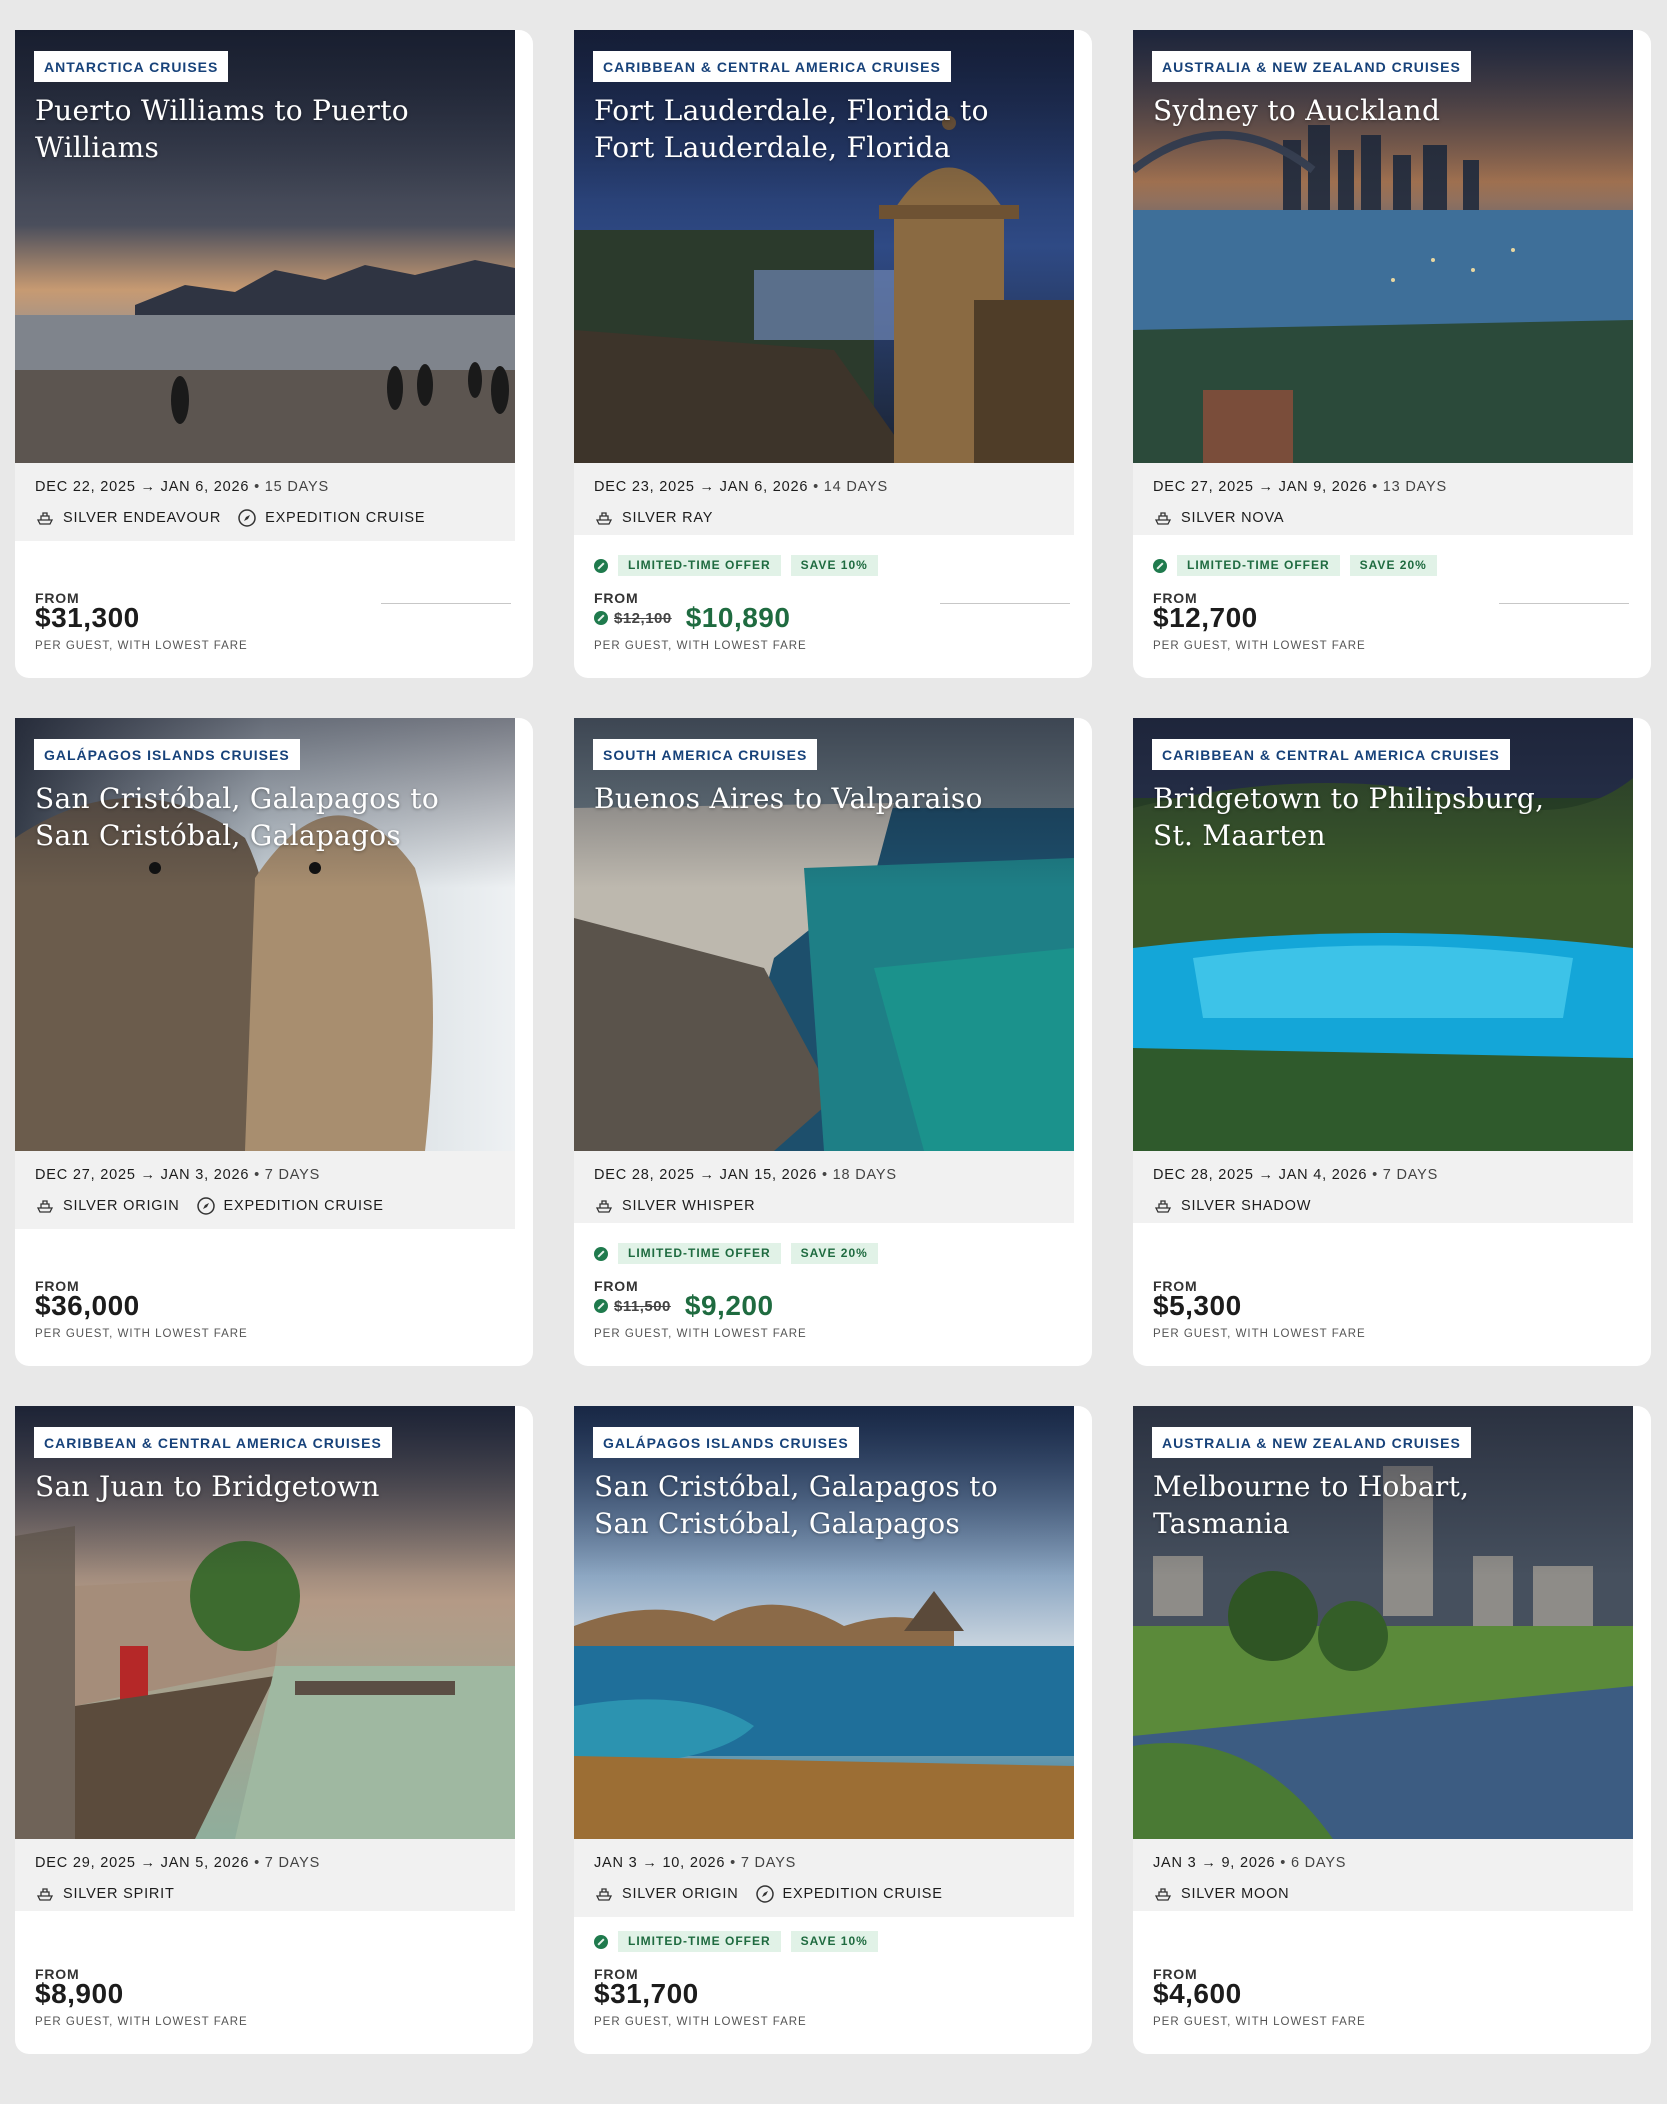 Image resolution: width=1667 pixels, height=2104 pixels. I want to click on cruise-dates: JAN 3 → 9, 2026 • 6 DAYS, so click(1250, 1863).